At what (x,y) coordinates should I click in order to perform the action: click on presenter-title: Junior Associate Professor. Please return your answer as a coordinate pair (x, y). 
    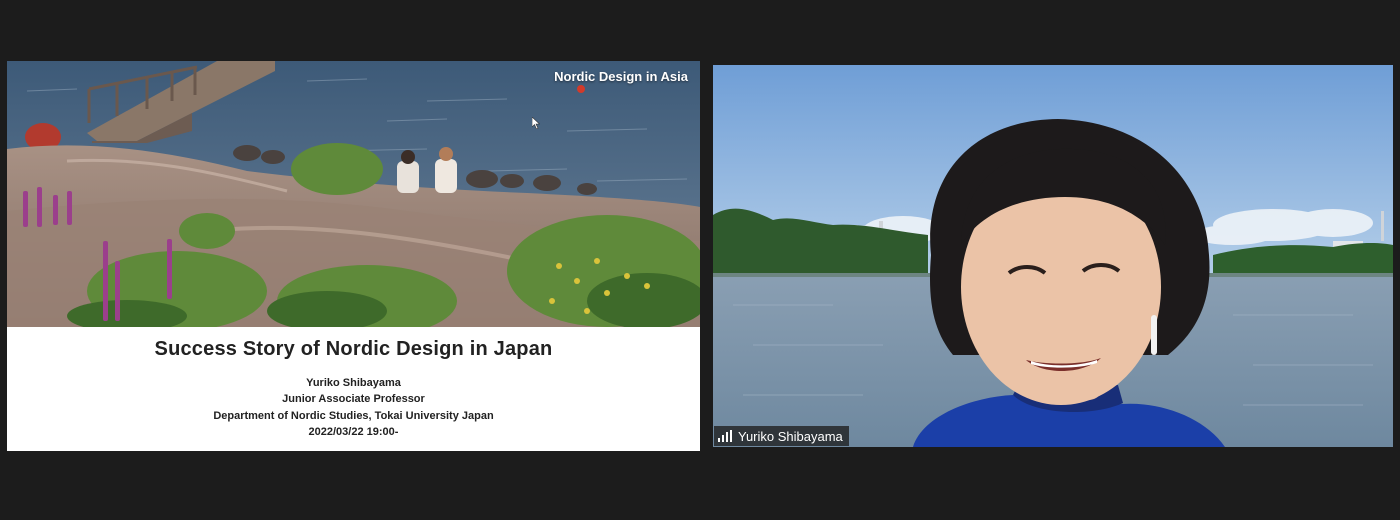
    Looking at the image, I should click on (353, 399).